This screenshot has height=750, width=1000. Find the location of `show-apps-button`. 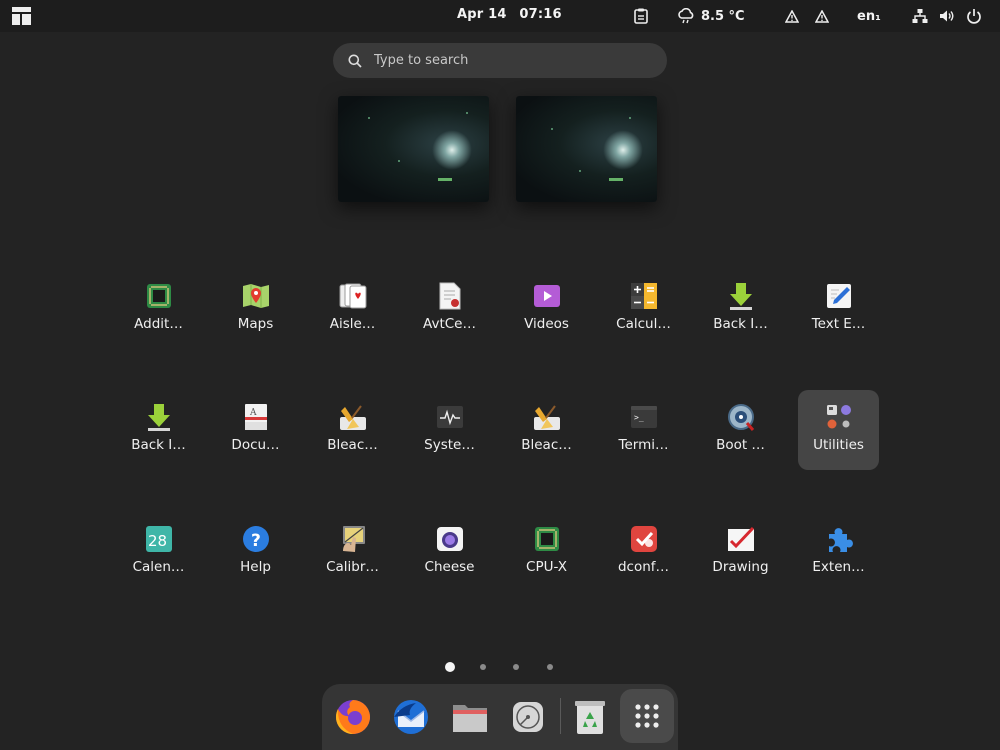

show-apps-button is located at coordinates (647, 716).